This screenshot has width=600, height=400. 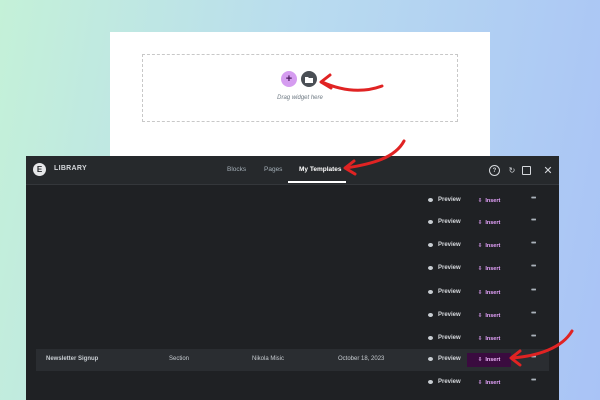 What do you see at coordinates (494, 170) in the screenshot?
I see `help-icon: ?` at bounding box center [494, 170].